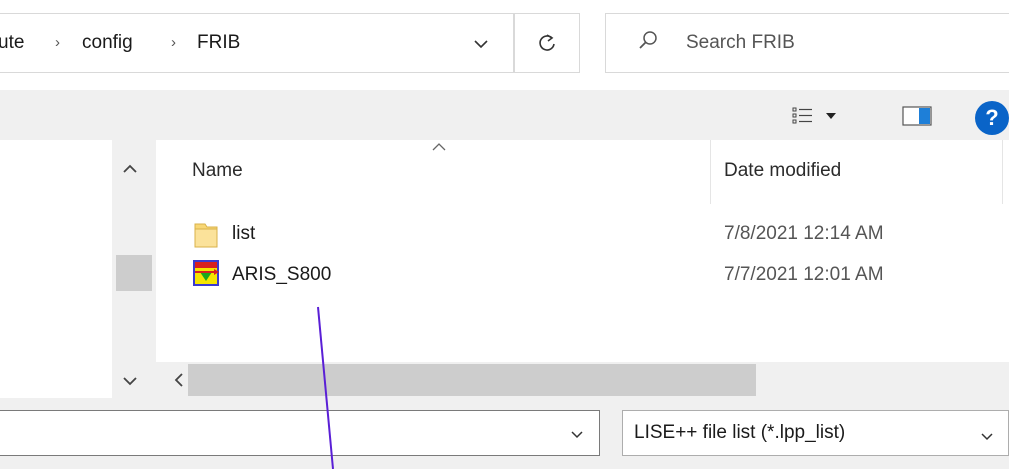 The height and width of the screenshot is (469, 1009). I want to click on scroll-left-icon, so click(180, 380).